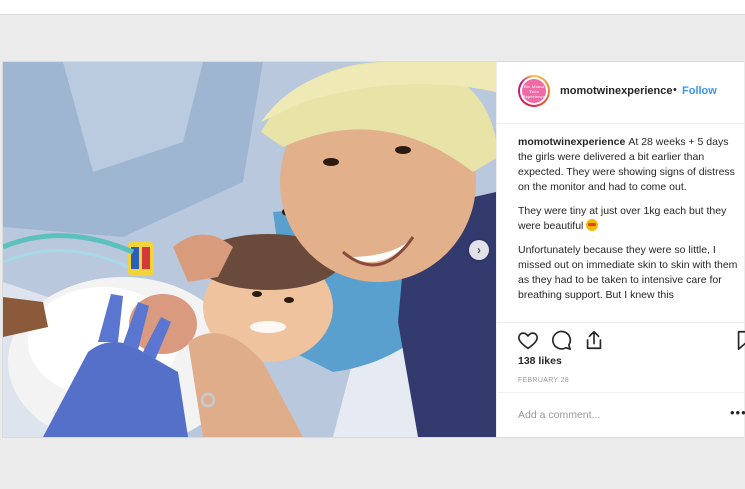 The image size is (745, 489). I want to click on post-username: momotwinexperience, so click(616, 91).